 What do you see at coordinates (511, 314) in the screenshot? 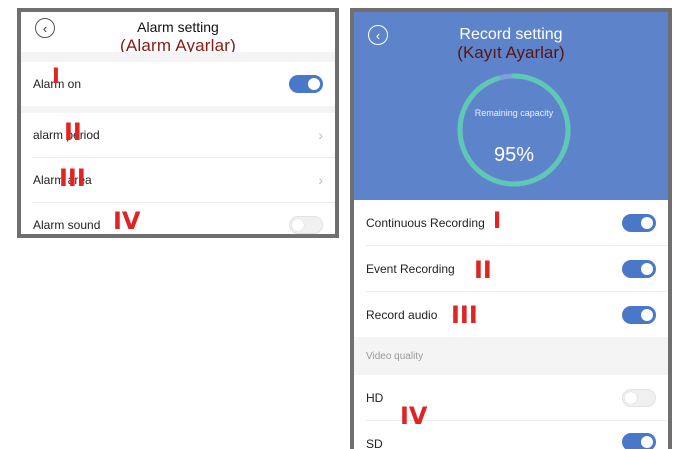
I see `record-audio-row: Record audio` at bounding box center [511, 314].